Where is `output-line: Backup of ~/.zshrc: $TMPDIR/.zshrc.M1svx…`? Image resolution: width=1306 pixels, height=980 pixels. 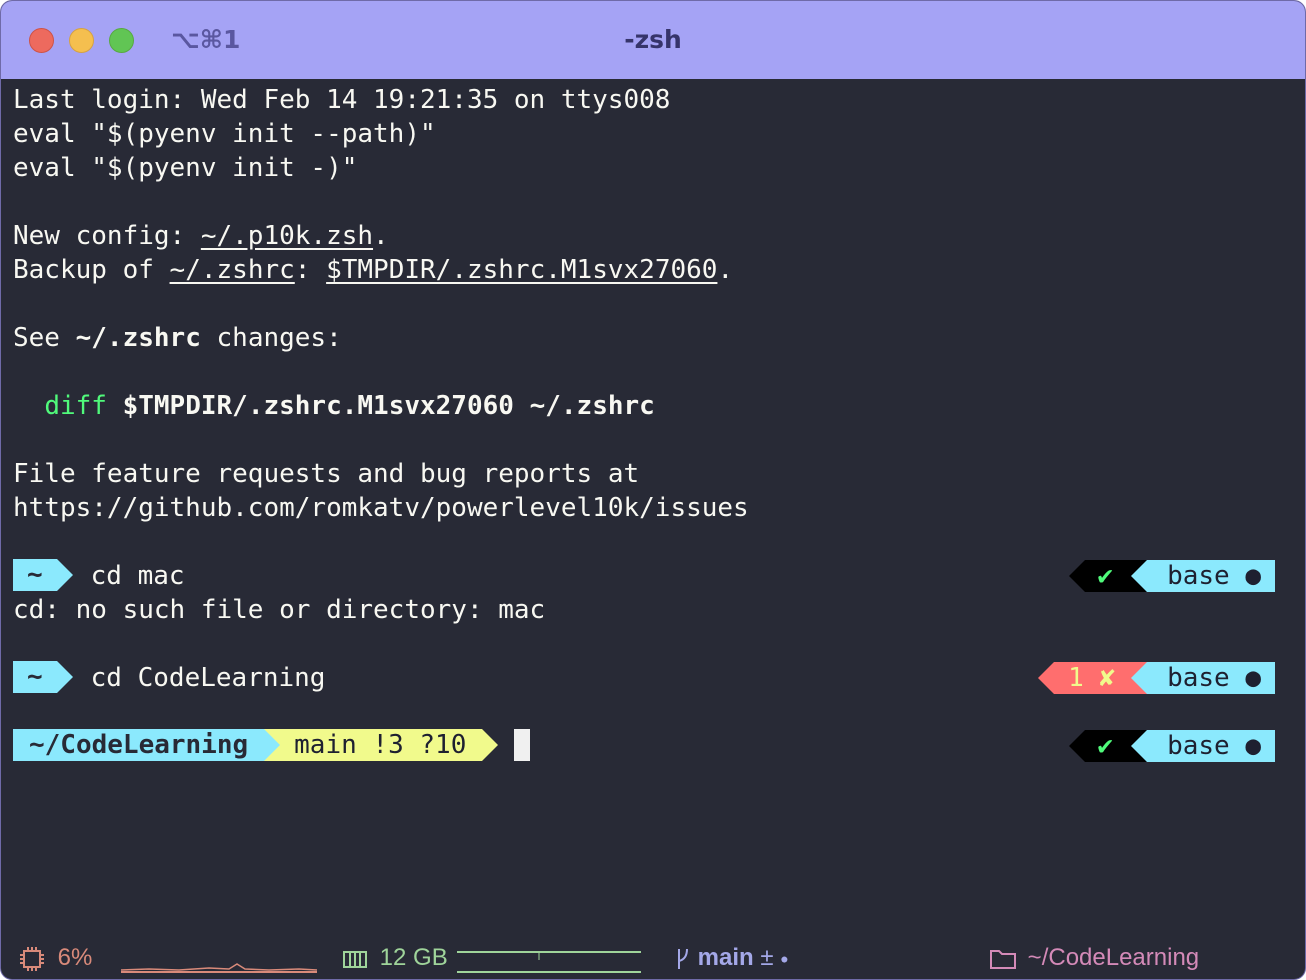
output-line: Backup of ~/.zshrc: $TMPDIR/.zshrc.M1svx… is located at coordinates (381, 270).